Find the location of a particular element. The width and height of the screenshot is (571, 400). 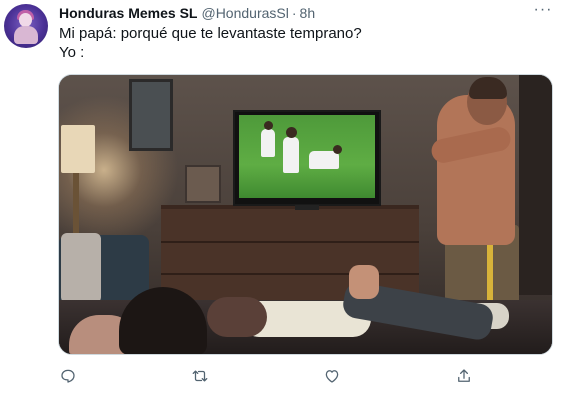

retweet-button is located at coordinates (200, 376).